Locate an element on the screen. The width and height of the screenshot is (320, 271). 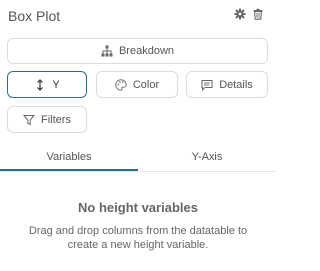
y-button: Y is located at coordinates (47, 84).